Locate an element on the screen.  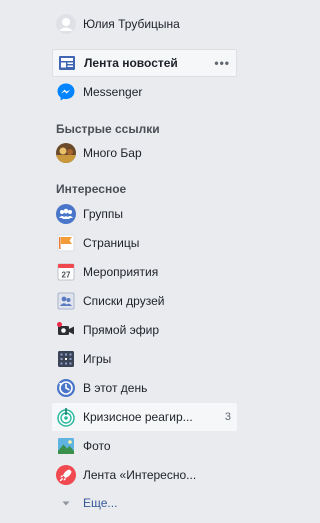
chevron-down-icon is located at coordinates (66, 503).